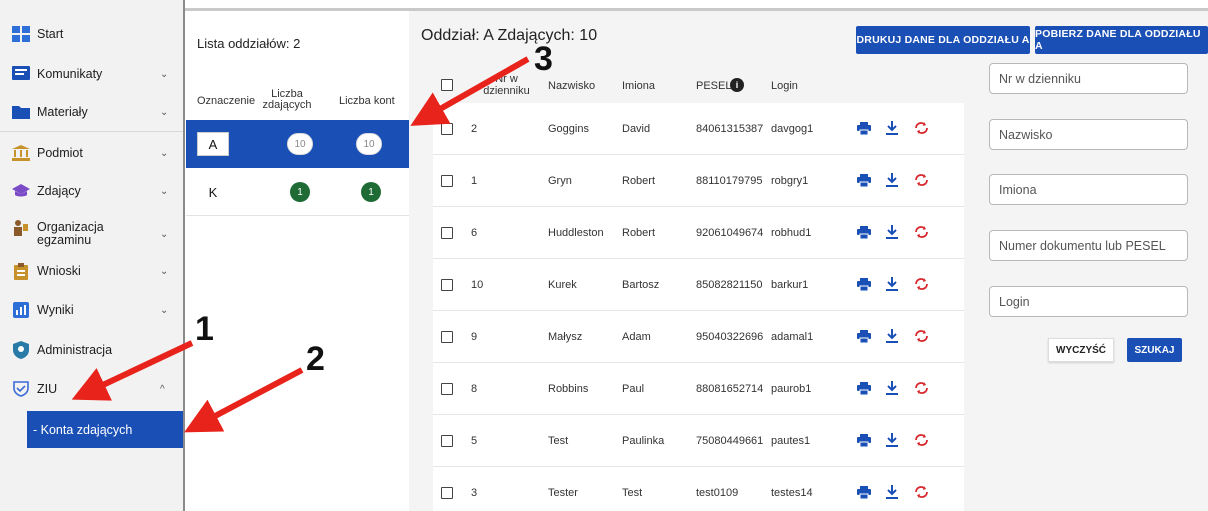 The height and width of the screenshot is (511, 1208). What do you see at coordinates (92, 389) in the screenshot?
I see `sidebar-item-ziu: ZIU ^` at bounding box center [92, 389].